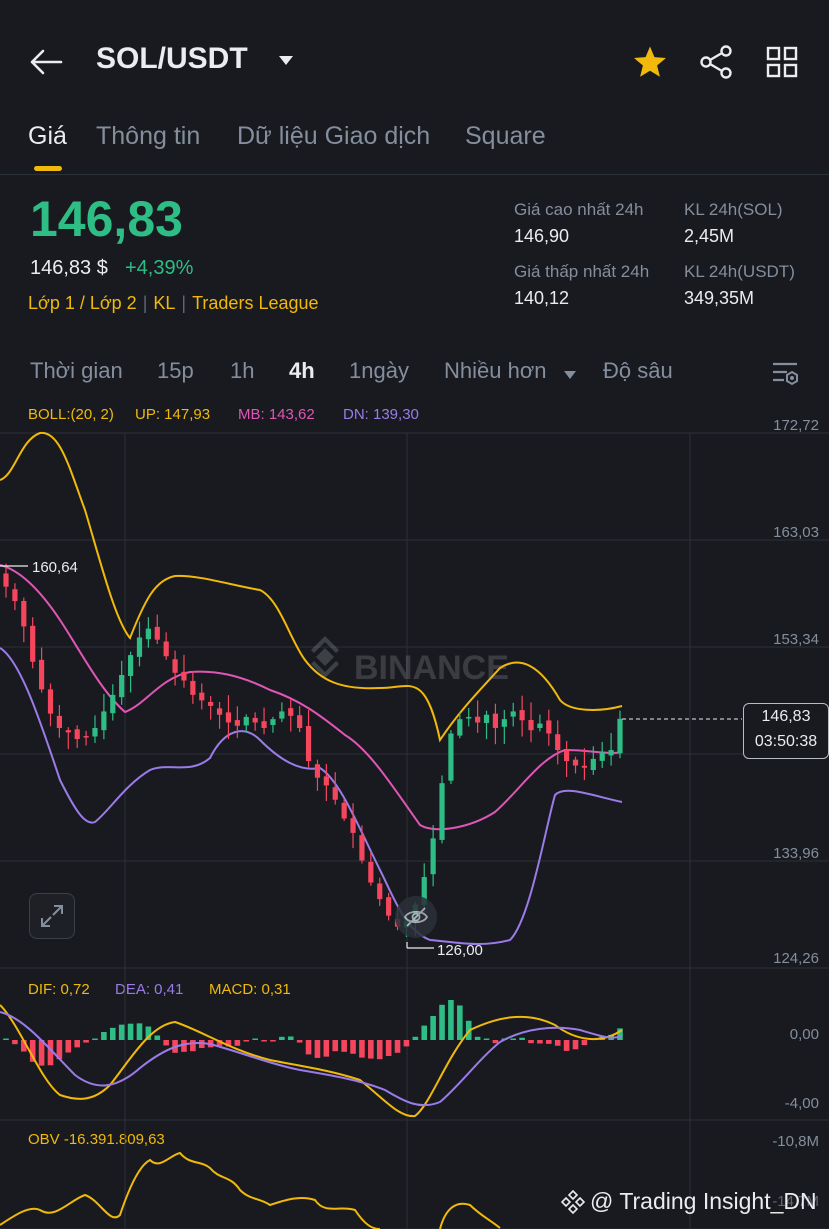 This screenshot has width=829, height=1229. What do you see at coordinates (76, 371) in the screenshot?
I see `tf-time: Thời gian` at bounding box center [76, 371].